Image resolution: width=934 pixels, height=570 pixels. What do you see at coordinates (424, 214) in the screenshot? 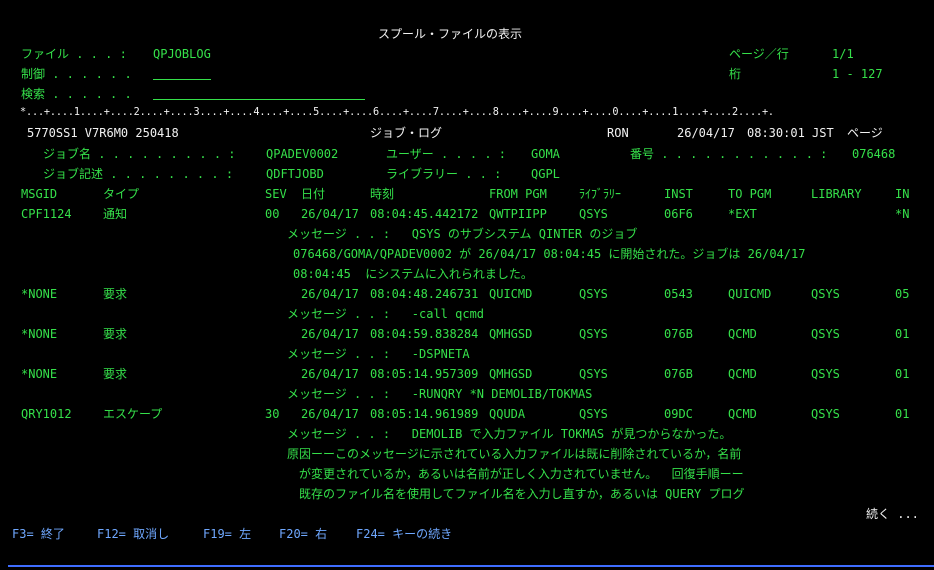
I see `row-time: 08:04:45.442172` at bounding box center [424, 214].